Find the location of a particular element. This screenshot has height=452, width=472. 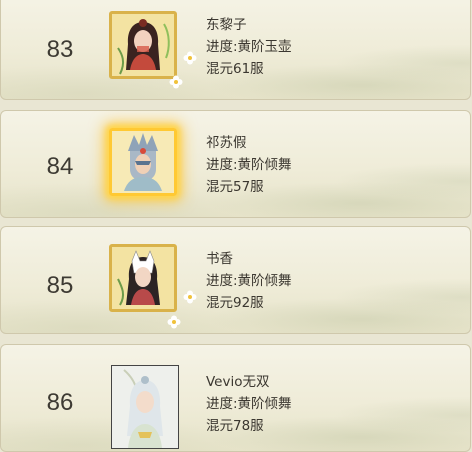

player-info: 东黎子 进度:黄阶玉壶 混元61服 is located at coordinates (249, 47).